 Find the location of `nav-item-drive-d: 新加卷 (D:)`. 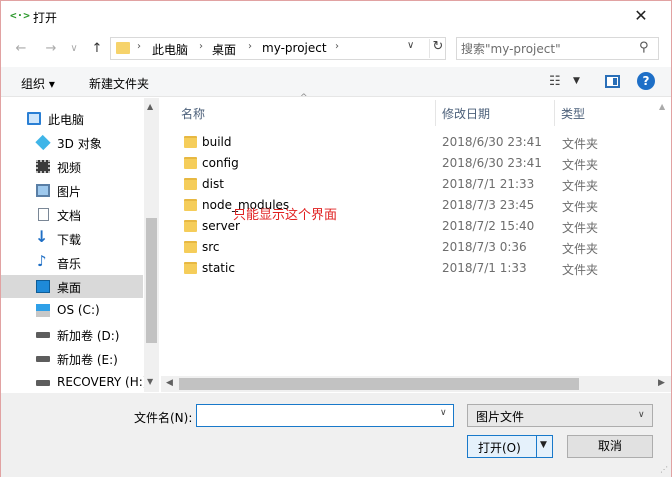

nav-item-drive-d: 新加卷 (D:) is located at coordinates (72, 334).